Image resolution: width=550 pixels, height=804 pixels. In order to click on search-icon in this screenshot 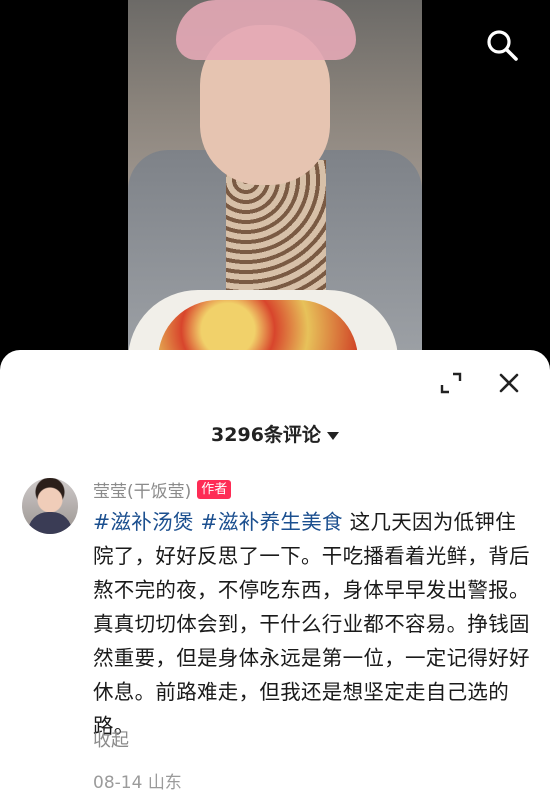, I will do `click(502, 45)`.